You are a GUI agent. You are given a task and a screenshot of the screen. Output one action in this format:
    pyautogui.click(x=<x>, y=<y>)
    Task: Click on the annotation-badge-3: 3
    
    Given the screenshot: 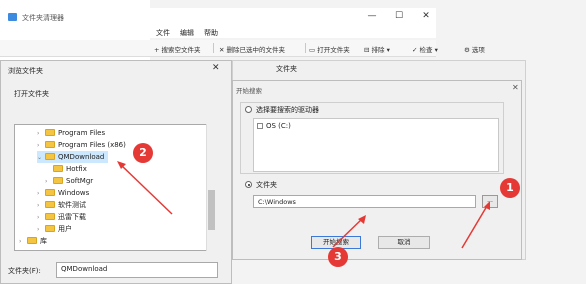 What is the action you would take?
    pyautogui.click(x=338, y=257)
    